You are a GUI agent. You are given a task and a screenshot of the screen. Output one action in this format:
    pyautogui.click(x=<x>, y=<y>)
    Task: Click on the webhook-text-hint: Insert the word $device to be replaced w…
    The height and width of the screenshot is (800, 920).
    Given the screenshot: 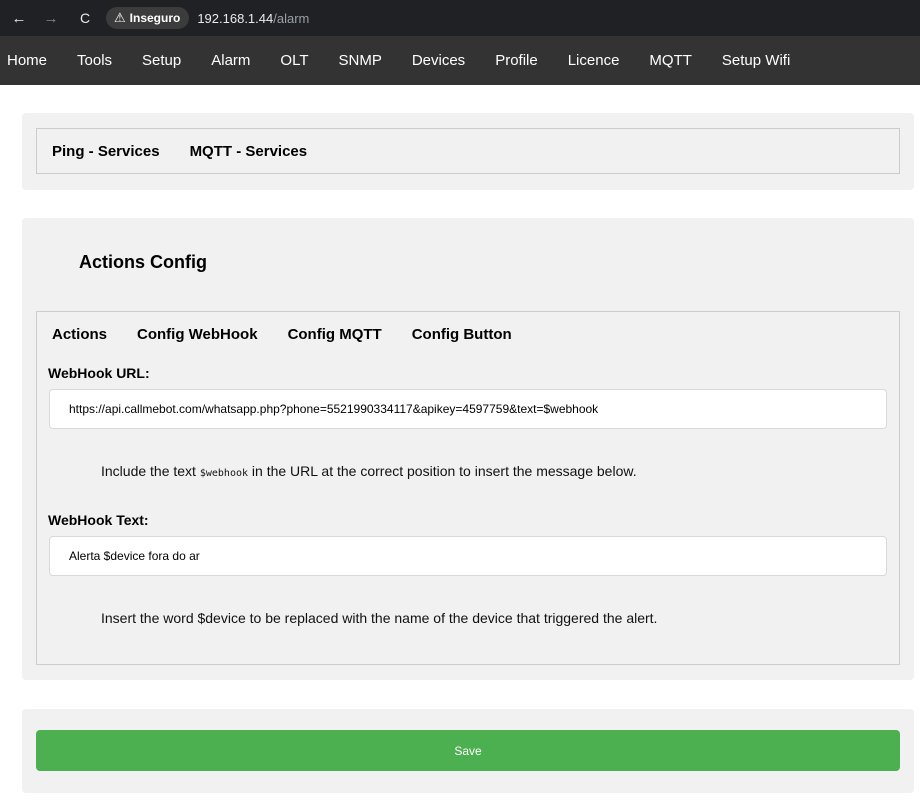 What is the action you would take?
    pyautogui.click(x=379, y=618)
    